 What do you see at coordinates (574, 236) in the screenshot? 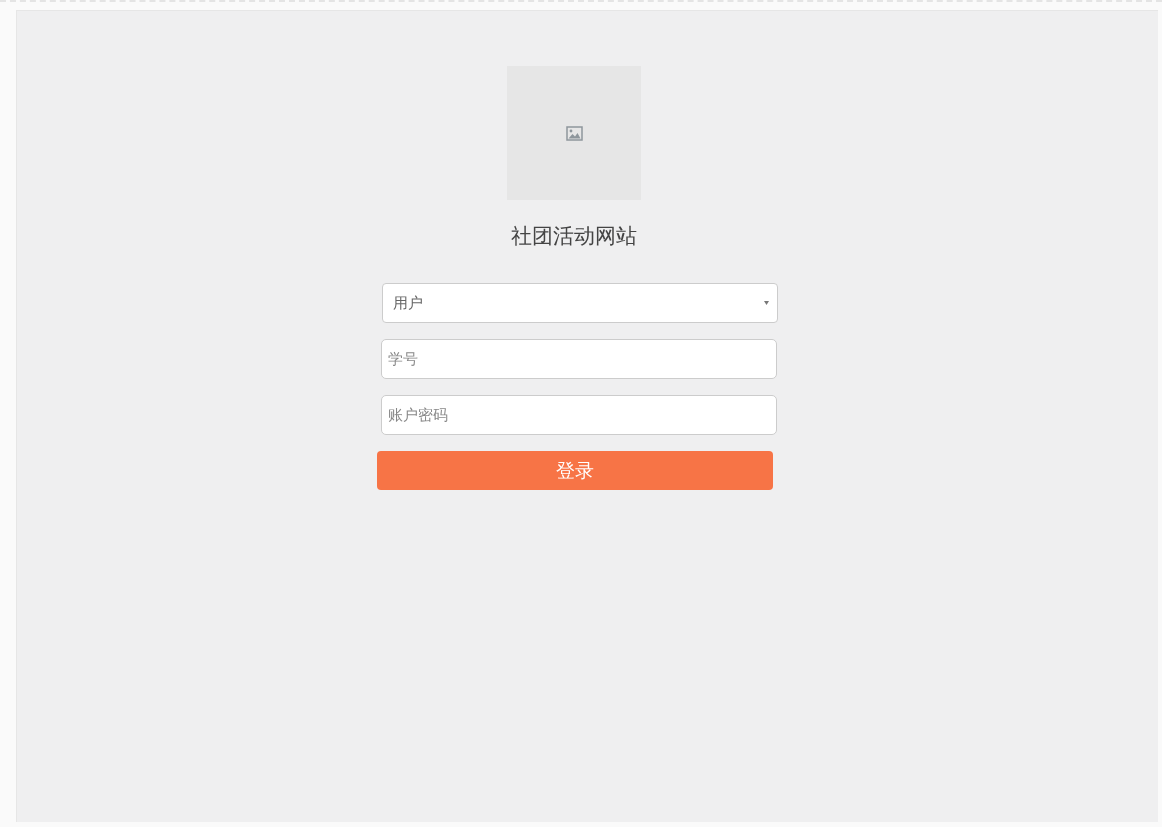
I see `site-title: 社团活动网站` at bounding box center [574, 236].